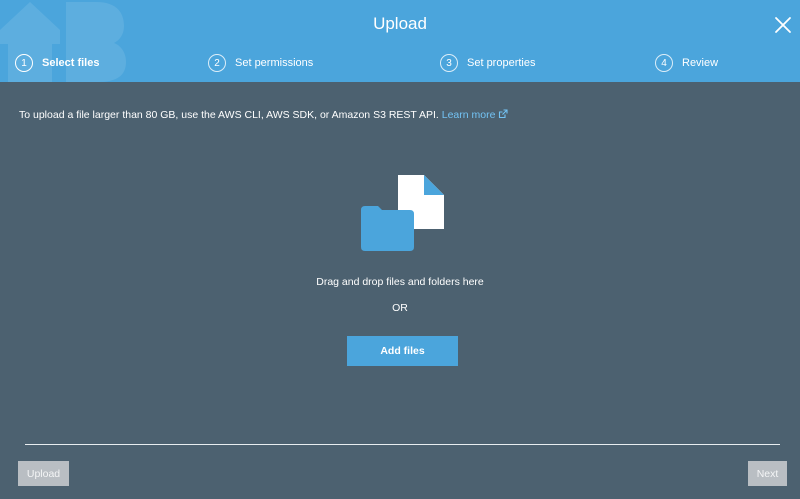 The height and width of the screenshot is (499, 800). Describe the element at coordinates (504, 114) in the screenshot. I see `external-link-icon` at that location.